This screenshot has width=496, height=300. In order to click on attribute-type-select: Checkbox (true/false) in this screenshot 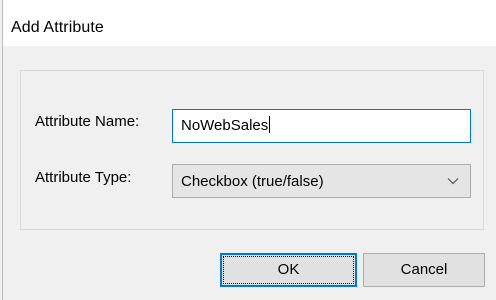, I will do `click(321, 181)`.